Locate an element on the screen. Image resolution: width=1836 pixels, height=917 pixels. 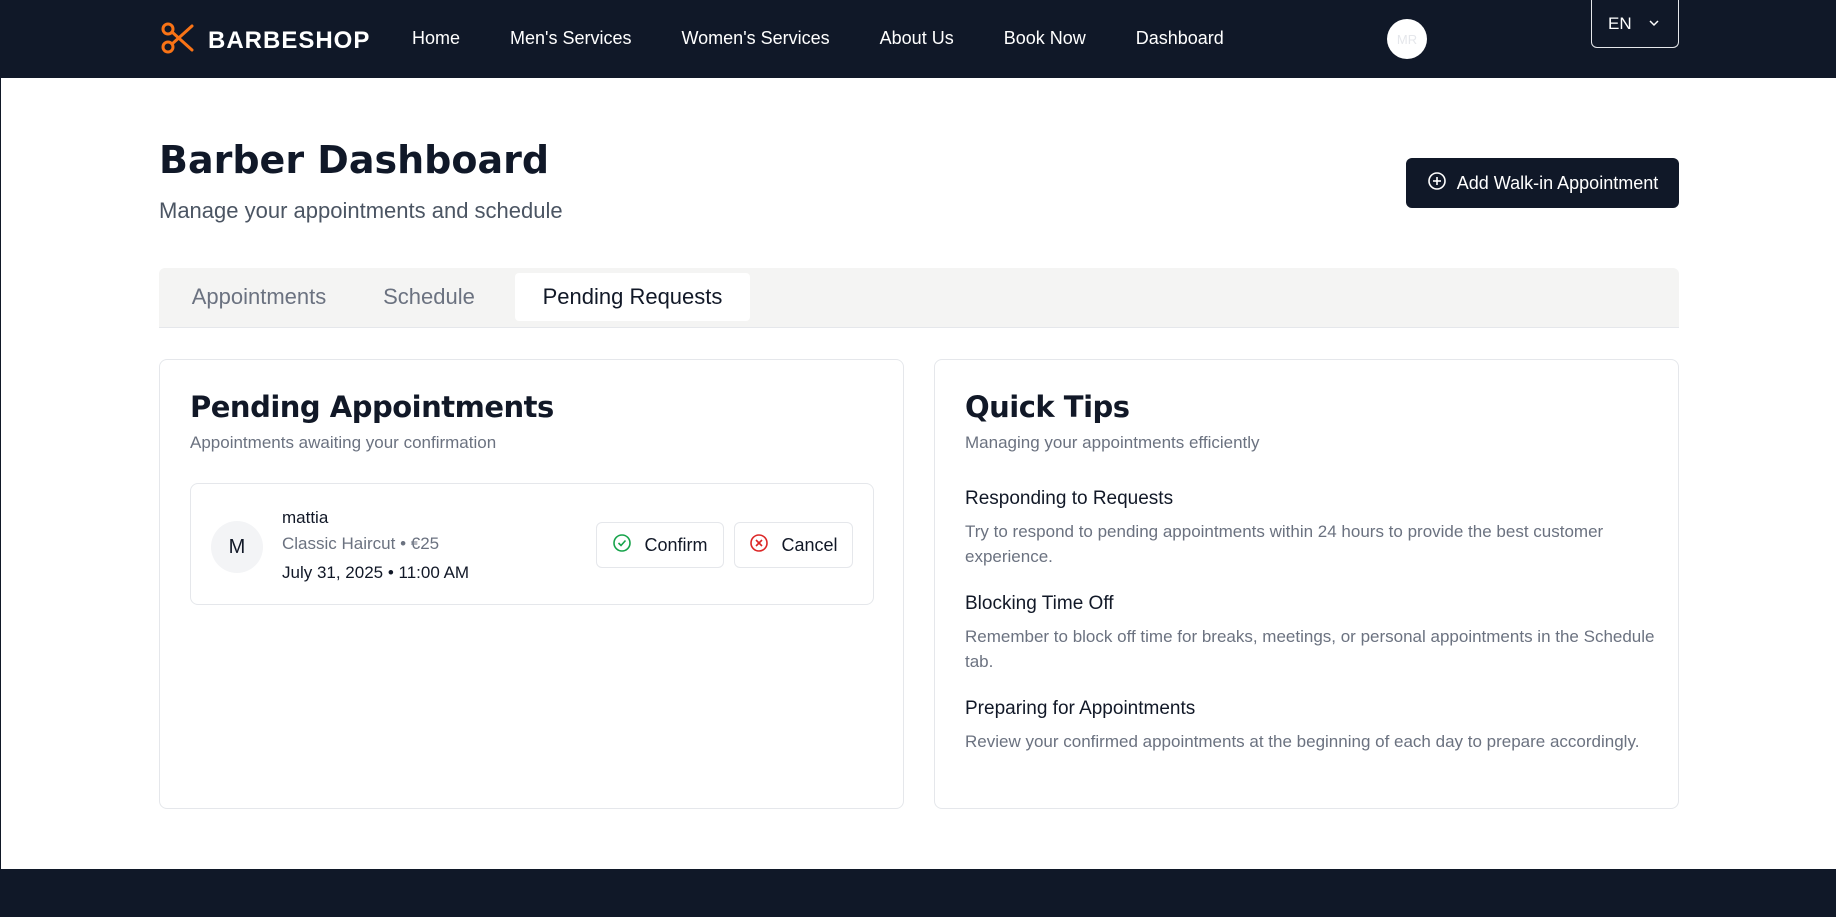
user-avatar: MR is located at coordinates (1407, 39).